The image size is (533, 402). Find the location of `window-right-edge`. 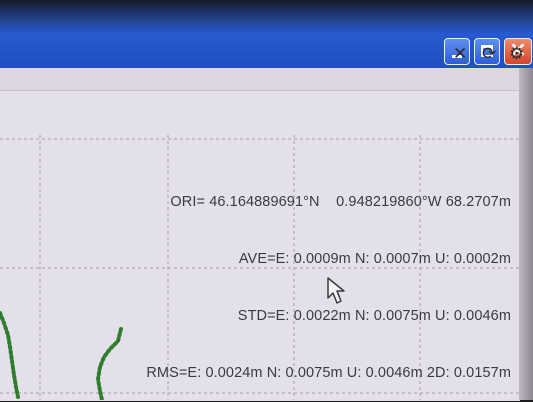

window-right-edge is located at coordinates (526, 234).